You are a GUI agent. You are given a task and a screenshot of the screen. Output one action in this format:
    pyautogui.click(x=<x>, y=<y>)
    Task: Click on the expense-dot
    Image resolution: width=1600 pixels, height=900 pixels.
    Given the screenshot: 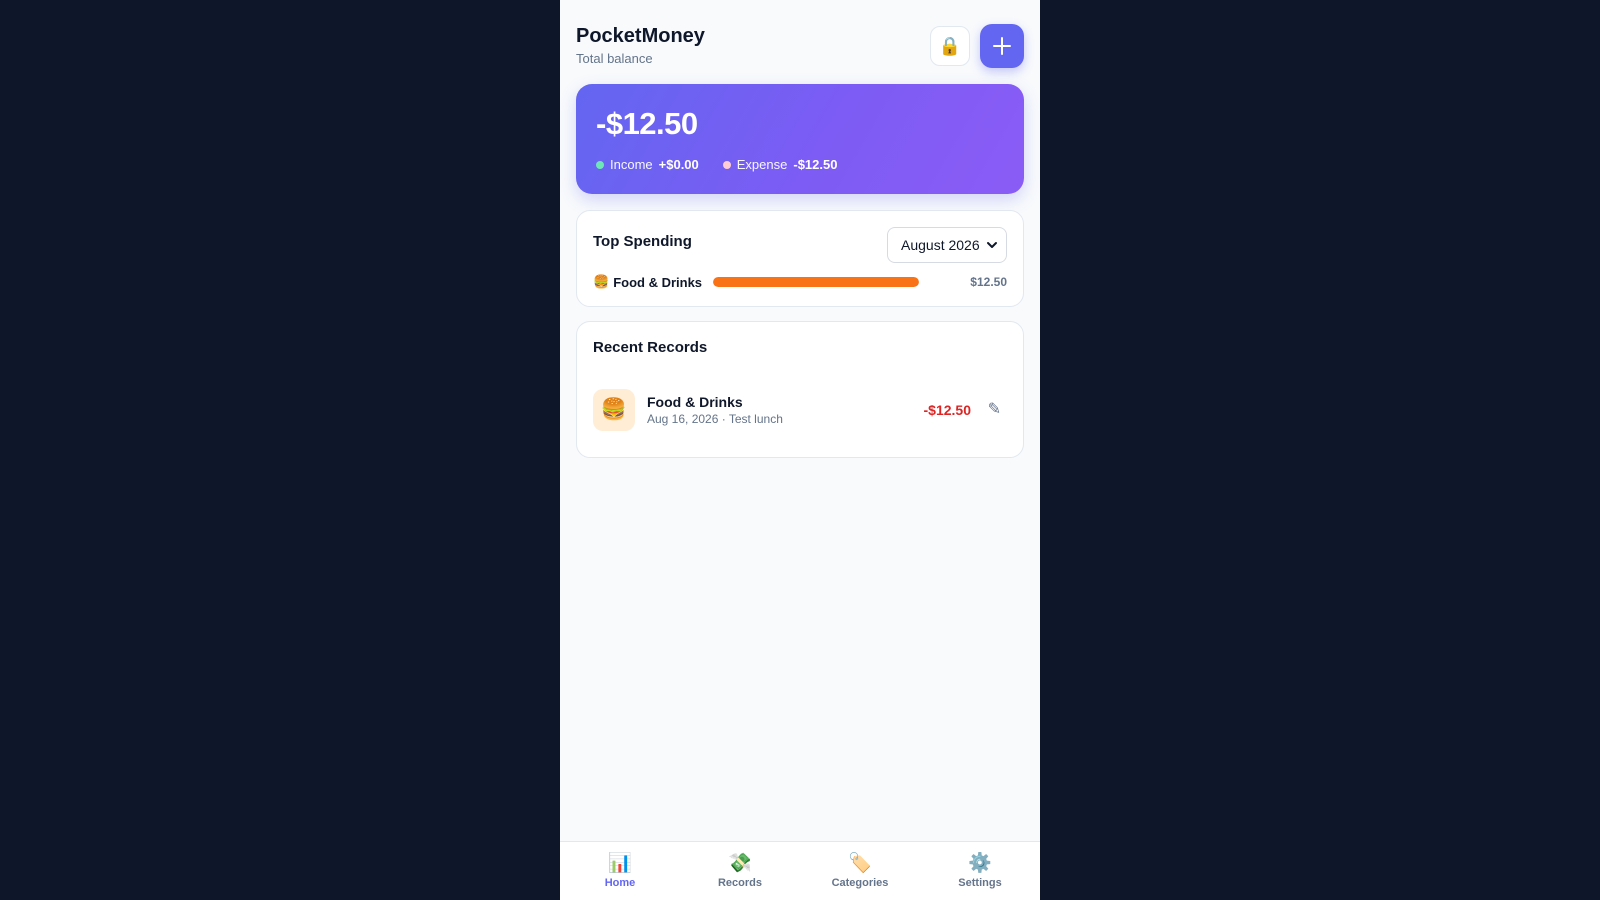 What is the action you would take?
    pyautogui.click(x=726, y=164)
    